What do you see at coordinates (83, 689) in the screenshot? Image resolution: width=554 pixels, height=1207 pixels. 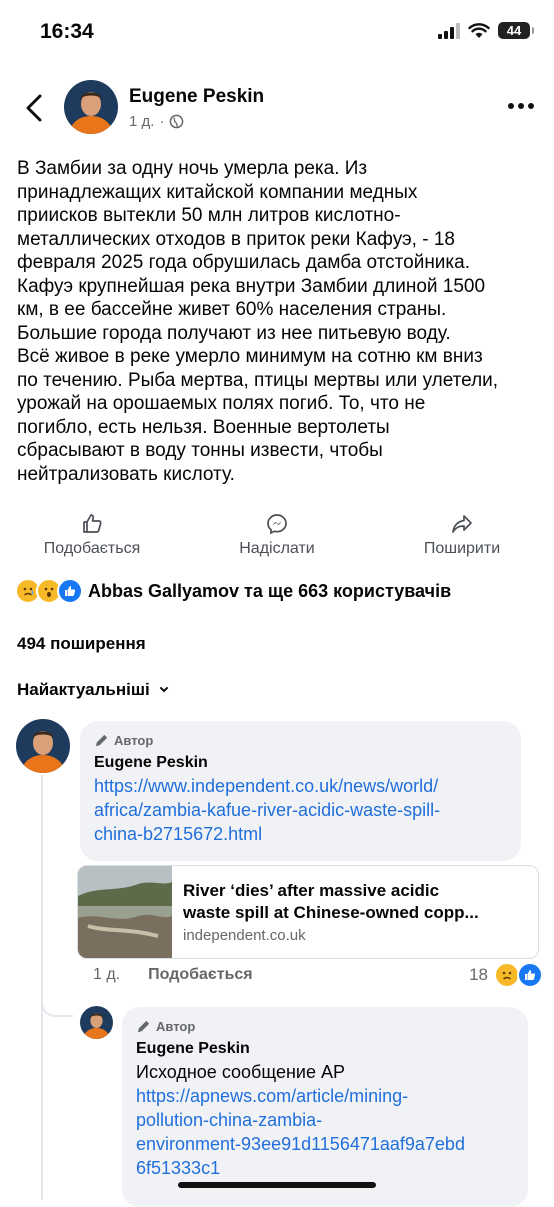 I see `sort-label: Найактуальніші` at bounding box center [83, 689].